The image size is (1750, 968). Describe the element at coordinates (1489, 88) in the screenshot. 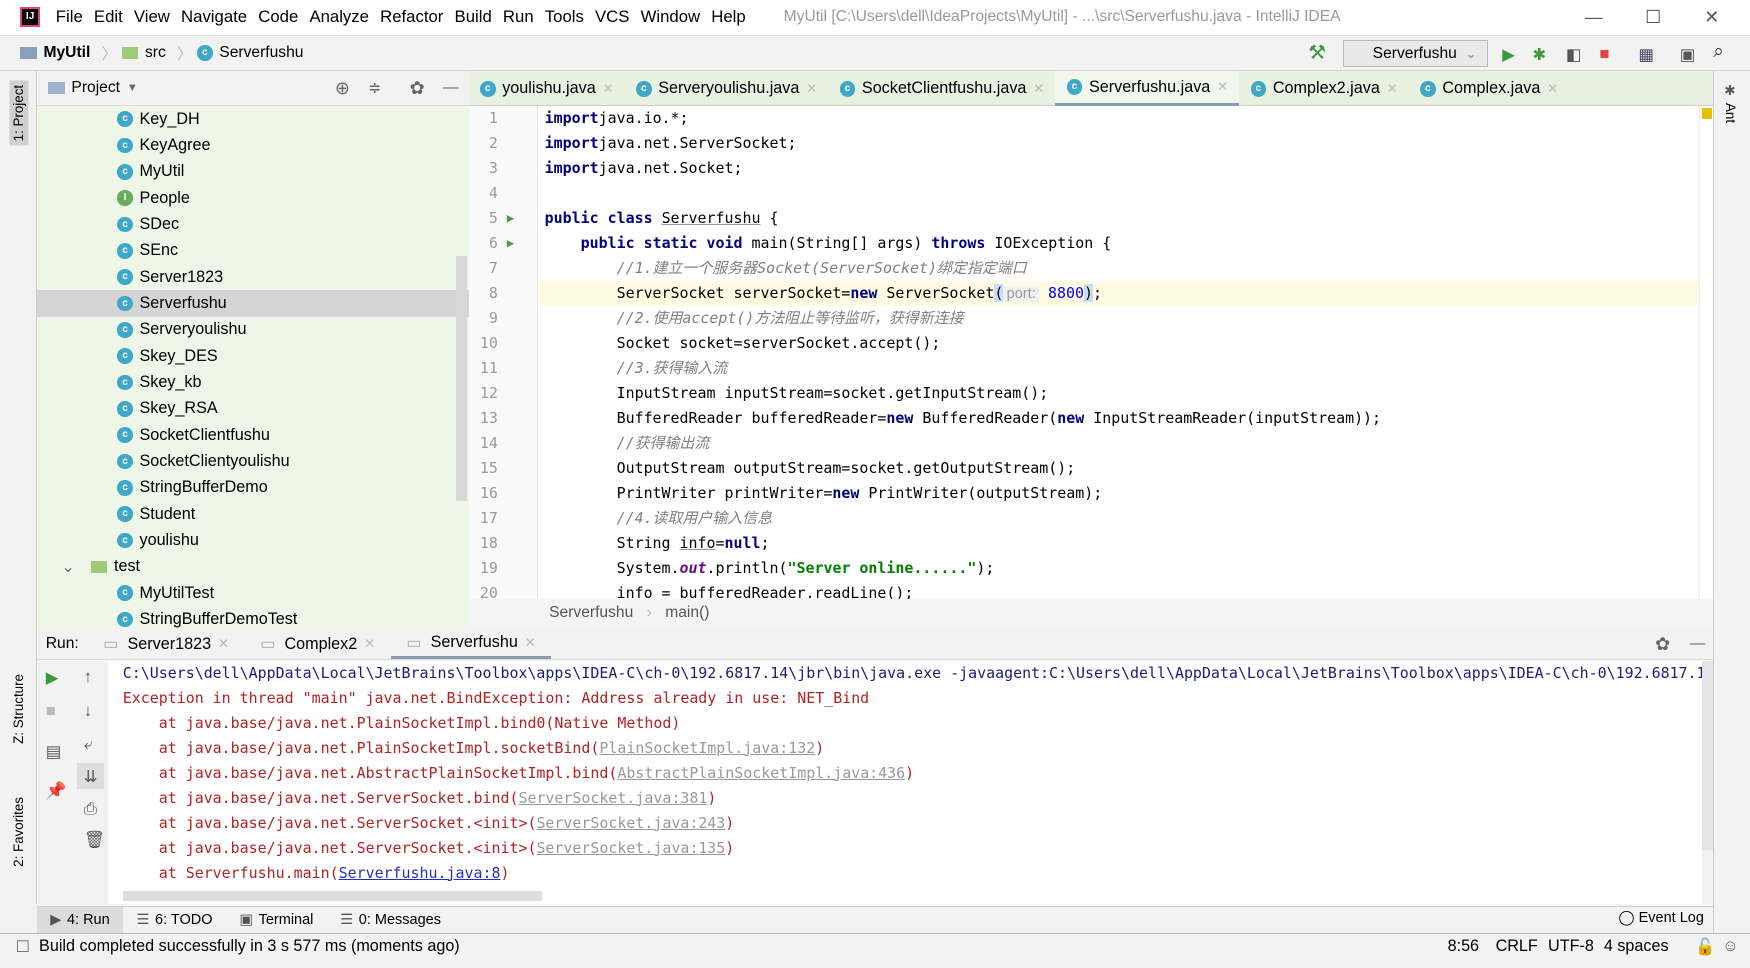

I see `editor-tab: c Complex.java ✕` at that location.